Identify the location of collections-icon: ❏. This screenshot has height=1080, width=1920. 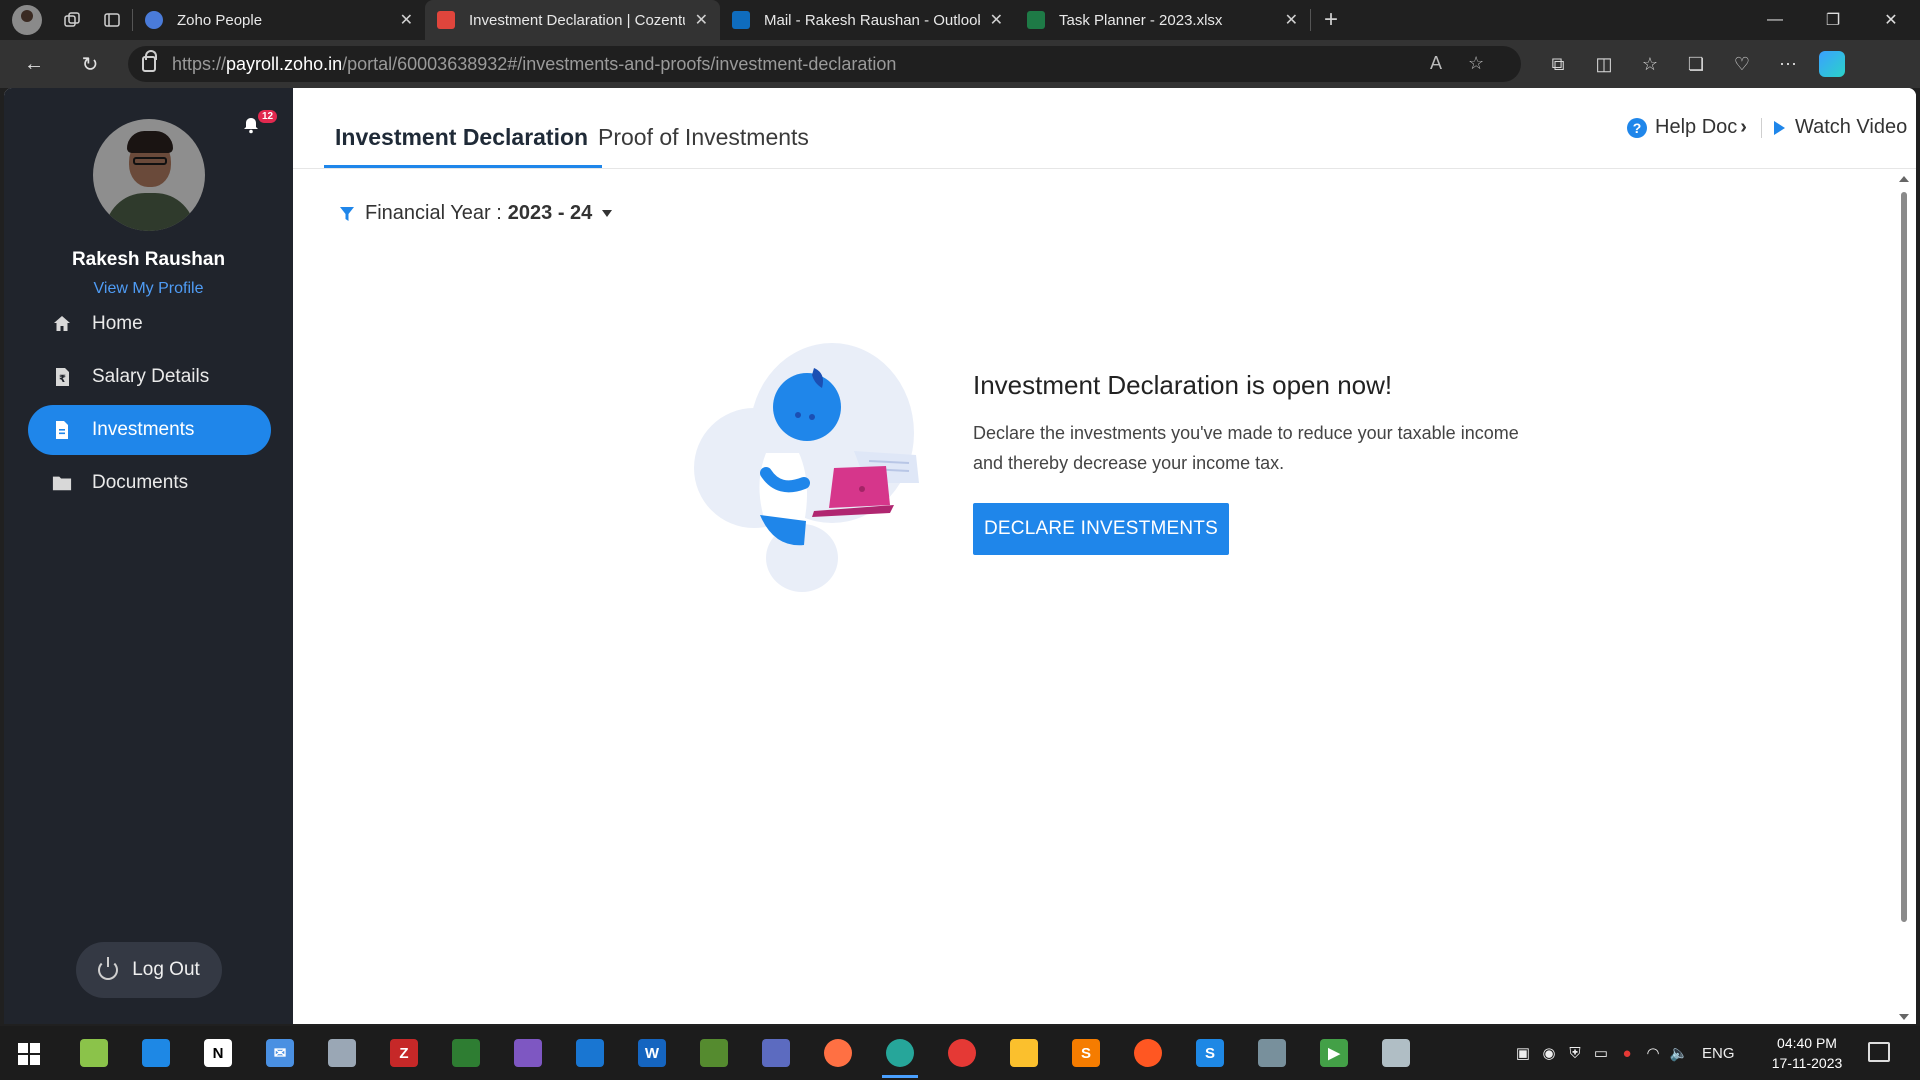
(1696, 64).